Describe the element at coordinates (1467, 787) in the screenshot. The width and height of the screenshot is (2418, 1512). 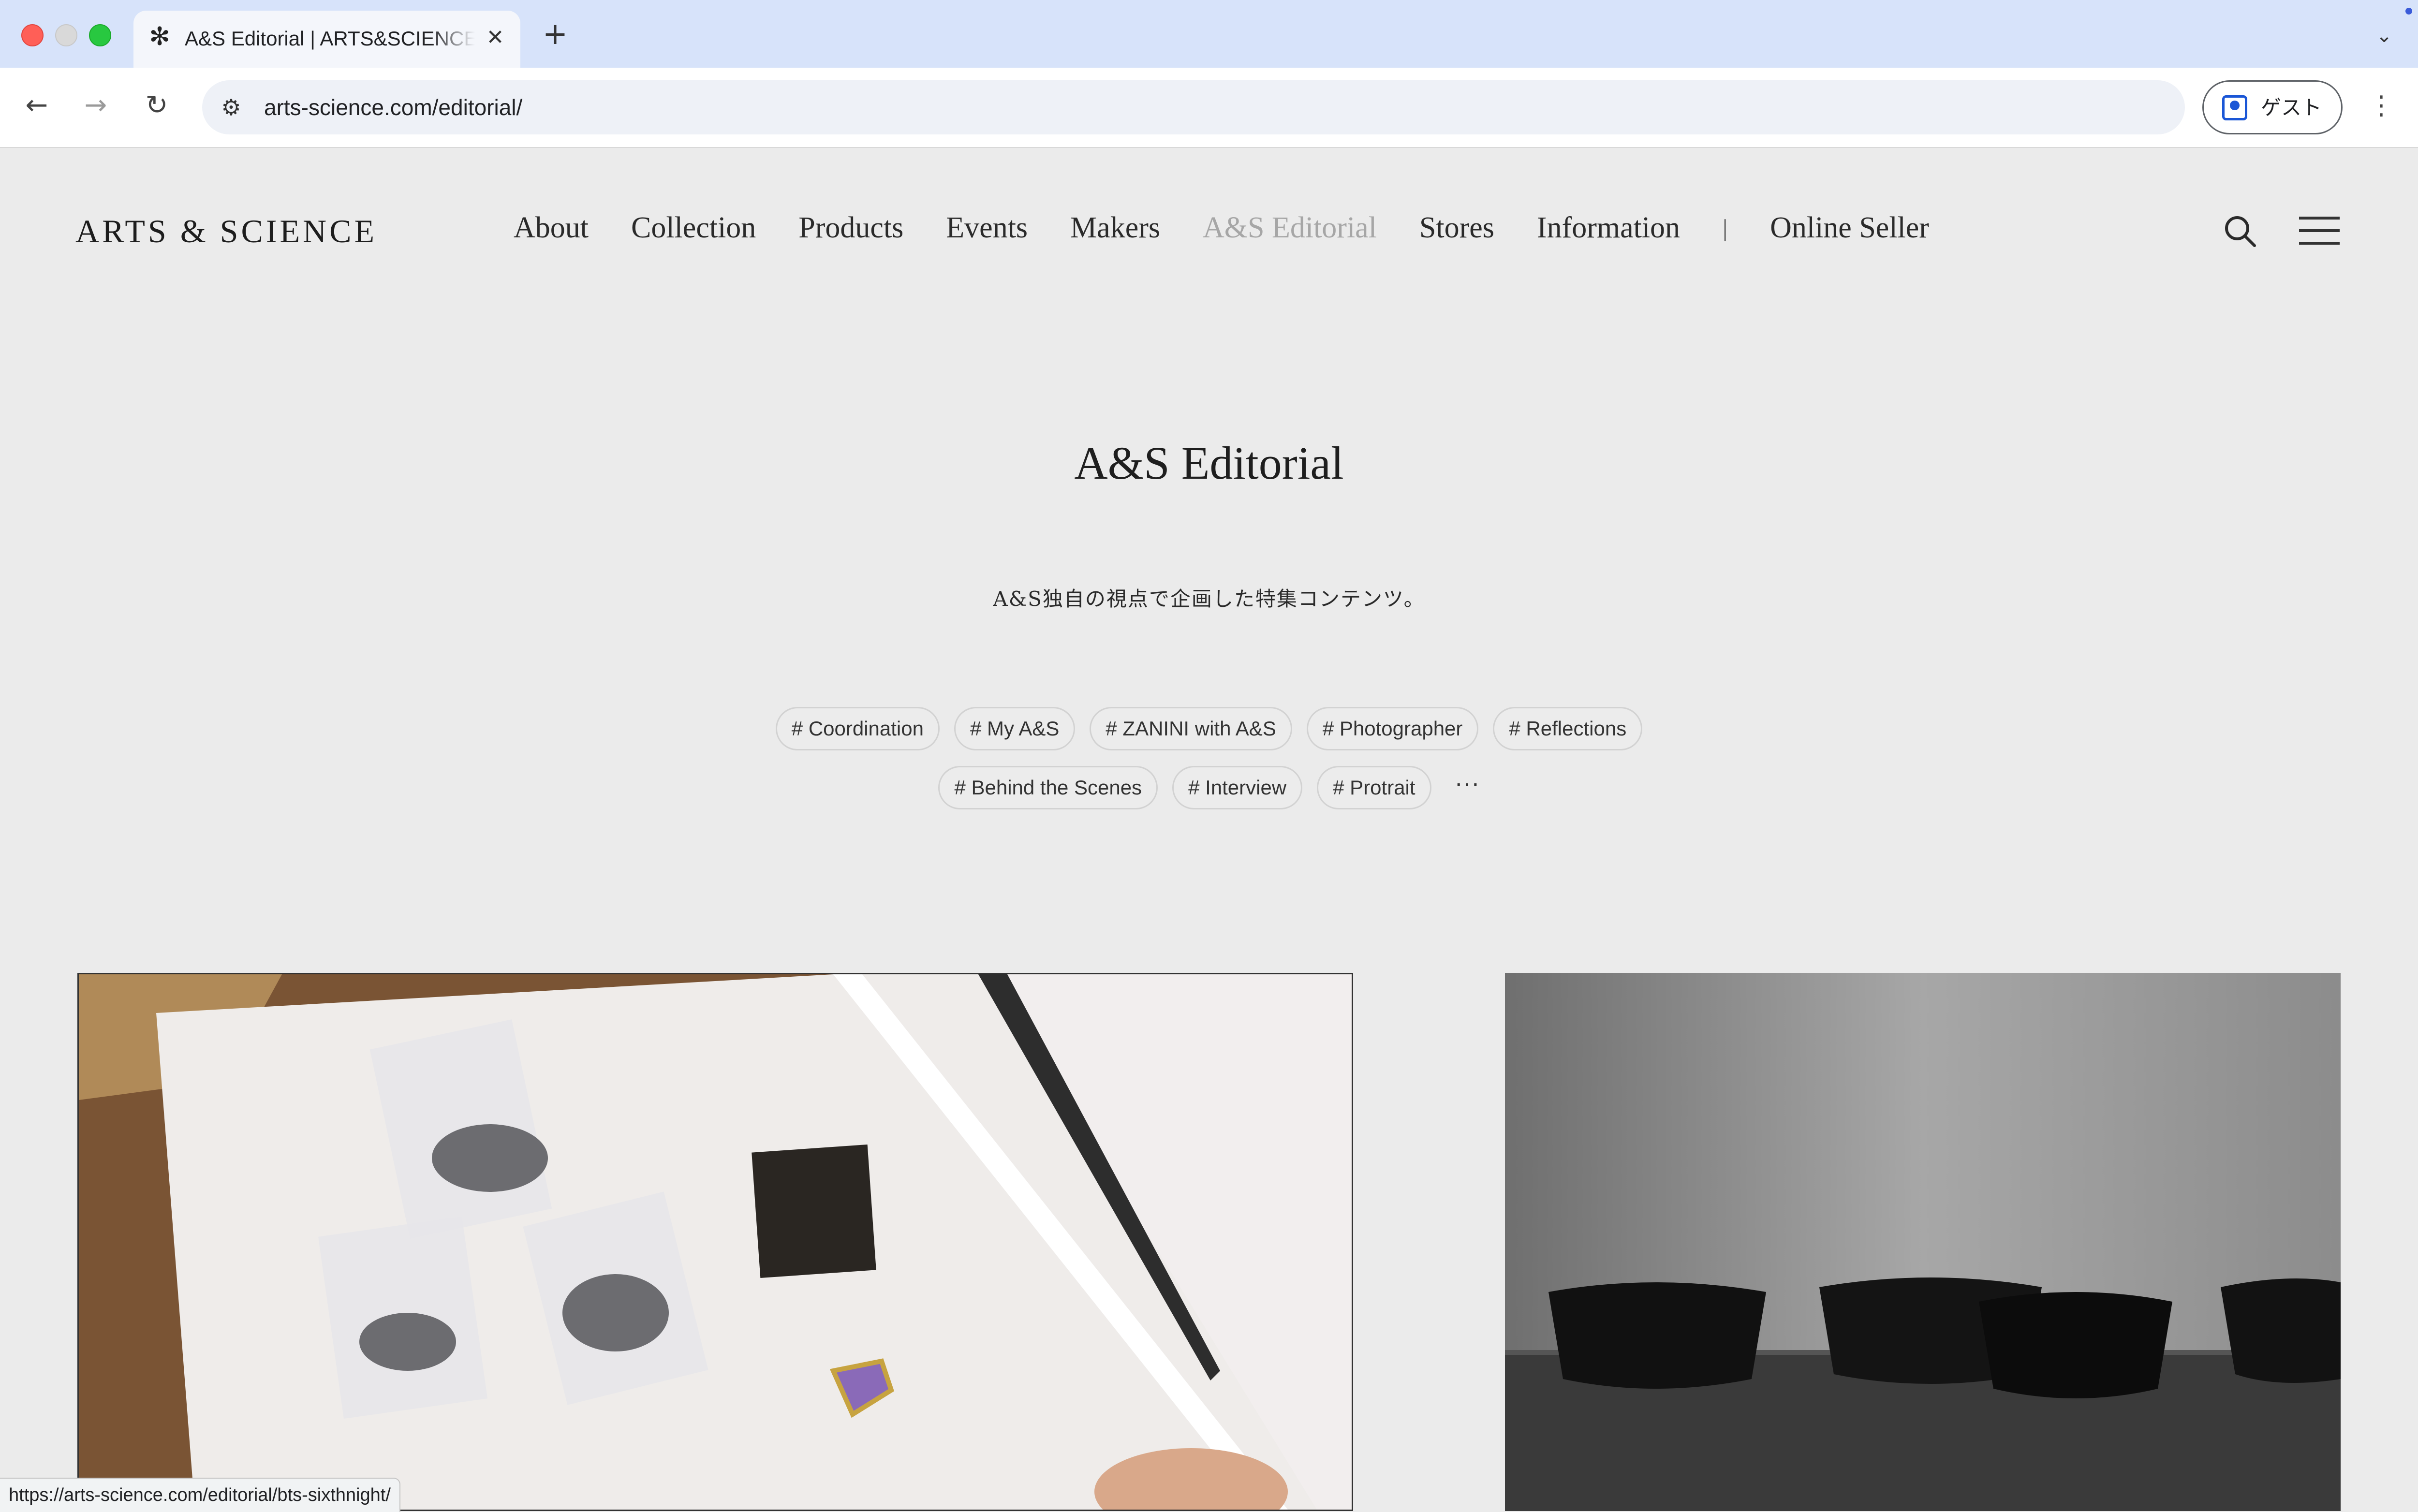
I see `more-tags-button: ···` at that location.